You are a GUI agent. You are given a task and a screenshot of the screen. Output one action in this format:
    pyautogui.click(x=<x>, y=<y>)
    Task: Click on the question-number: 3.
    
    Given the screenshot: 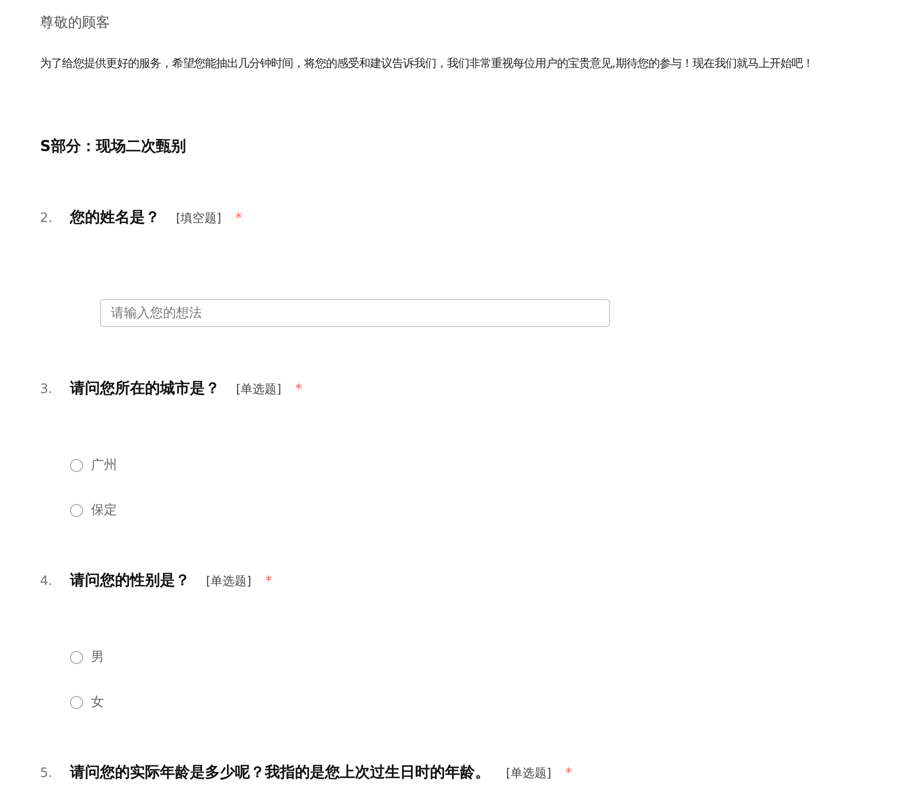 What is the action you would take?
    pyautogui.click(x=47, y=389)
    